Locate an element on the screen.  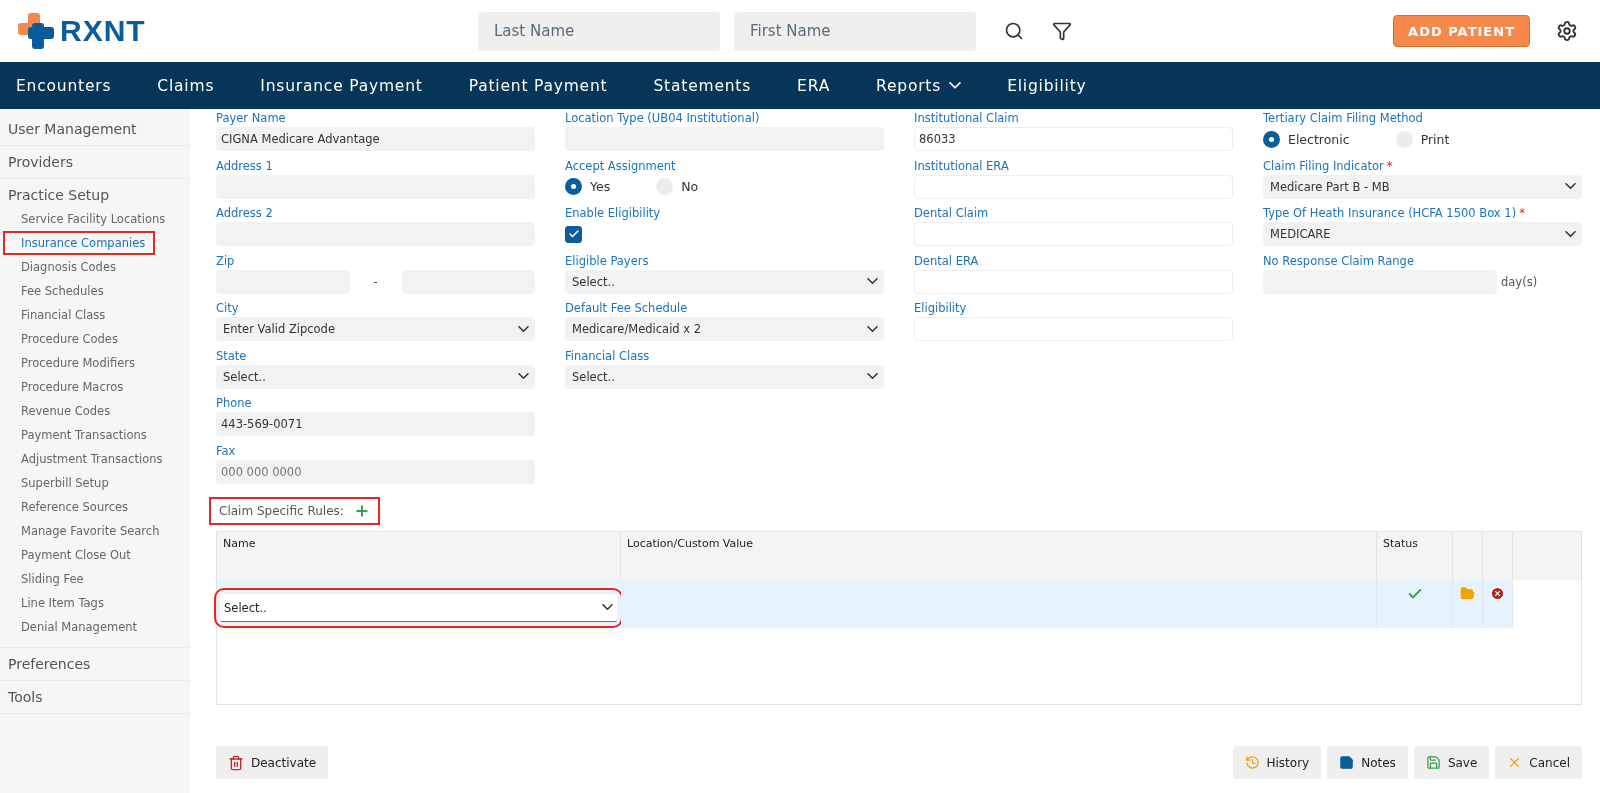
history-icon is located at coordinates (1252, 762).